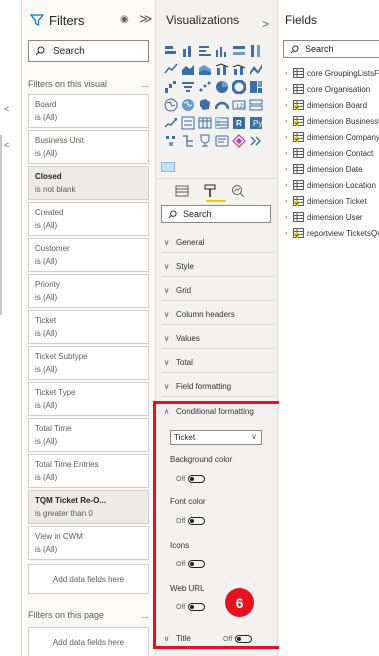  What do you see at coordinates (324, 169) in the screenshot?
I see `field-table-item: › dimension Date` at bounding box center [324, 169].